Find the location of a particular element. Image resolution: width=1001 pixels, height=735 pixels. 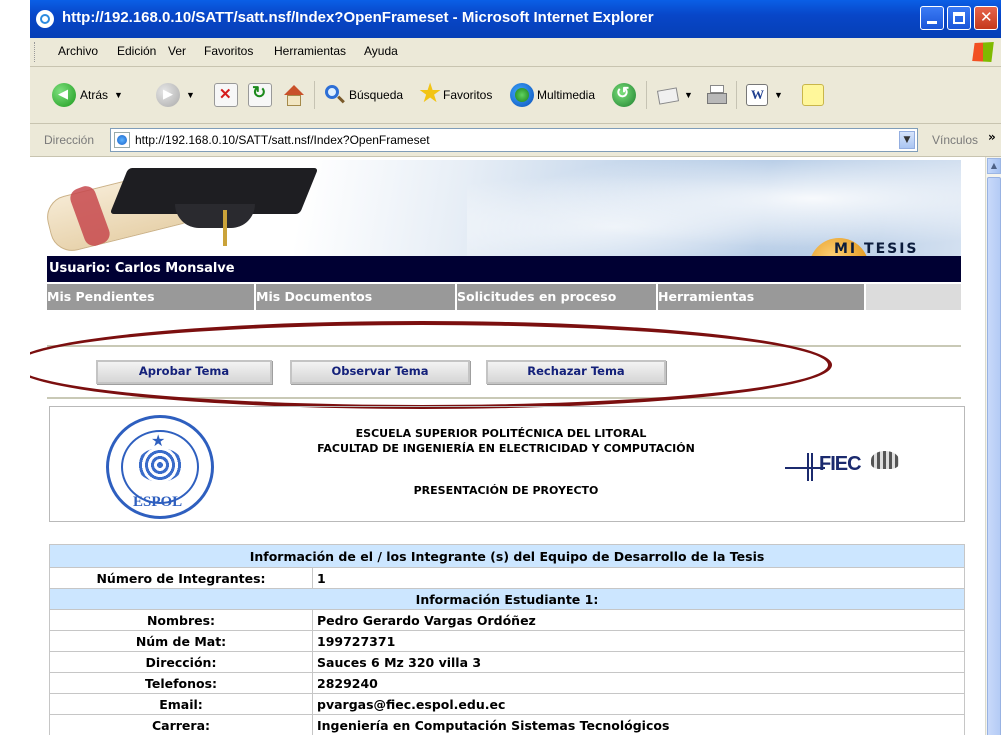

field-label: Dirección: is located at coordinates (181, 662).